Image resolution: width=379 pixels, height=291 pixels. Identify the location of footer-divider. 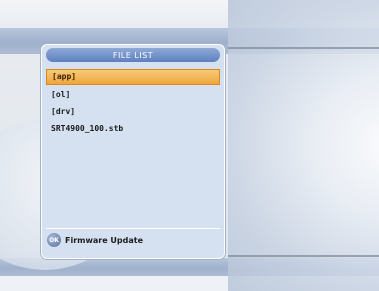
(133, 228).